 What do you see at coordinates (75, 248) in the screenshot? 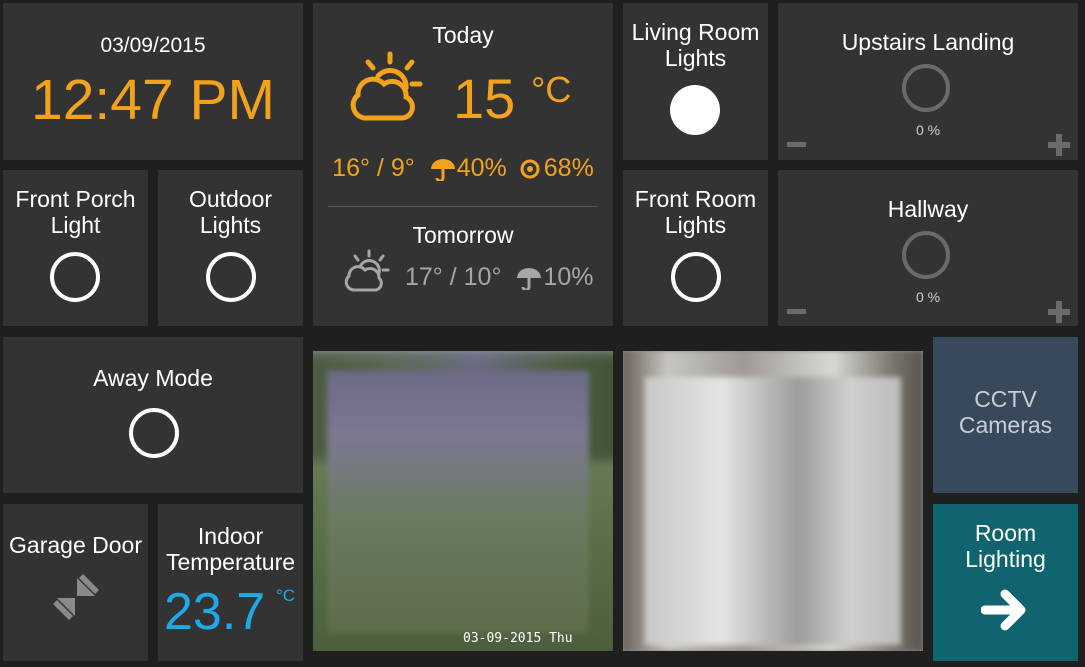
I see `front-porch-light-tile: Front Porch Light` at bounding box center [75, 248].